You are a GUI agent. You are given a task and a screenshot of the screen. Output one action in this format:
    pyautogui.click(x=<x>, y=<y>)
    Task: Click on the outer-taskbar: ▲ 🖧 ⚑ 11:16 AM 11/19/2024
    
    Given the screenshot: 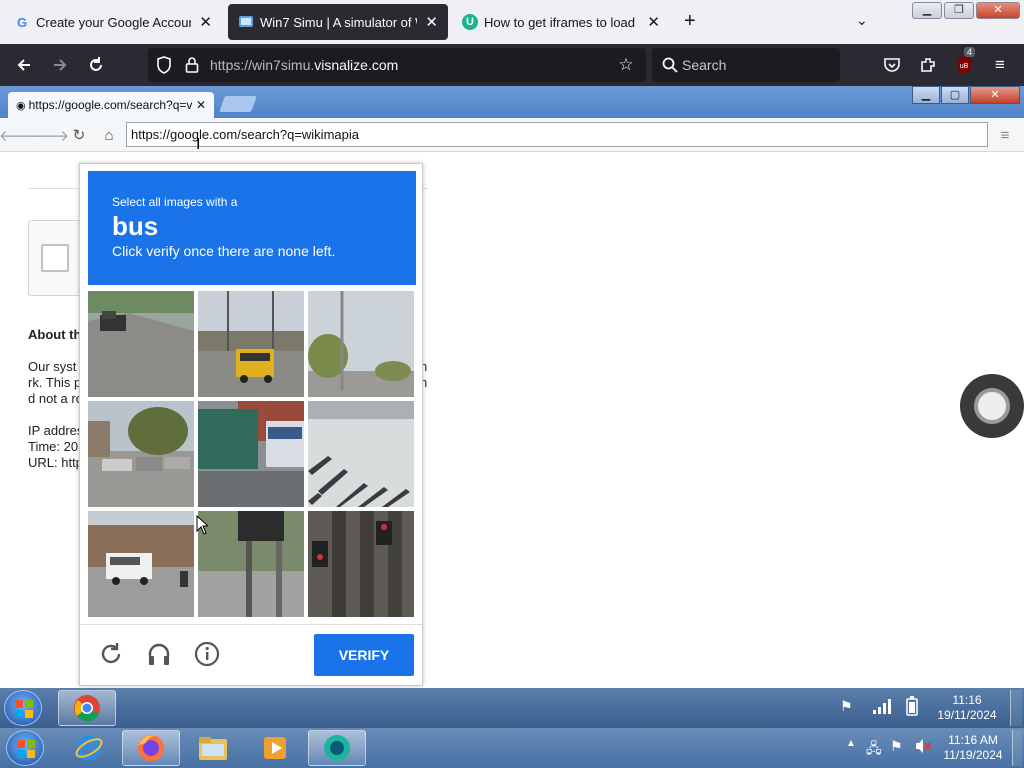 What is the action you would take?
    pyautogui.click(x=512, y=748)
    